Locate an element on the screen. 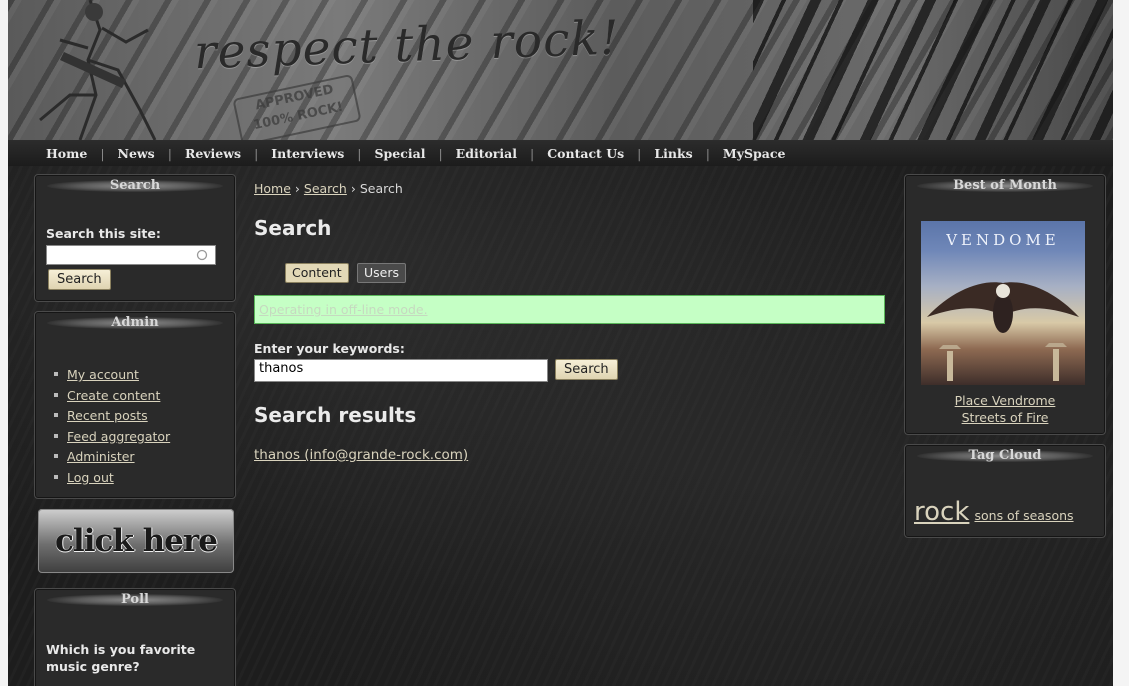 The height and width of the screenshot is (686, 1129). search-block-title: Search is located at coordinates (135, 186).